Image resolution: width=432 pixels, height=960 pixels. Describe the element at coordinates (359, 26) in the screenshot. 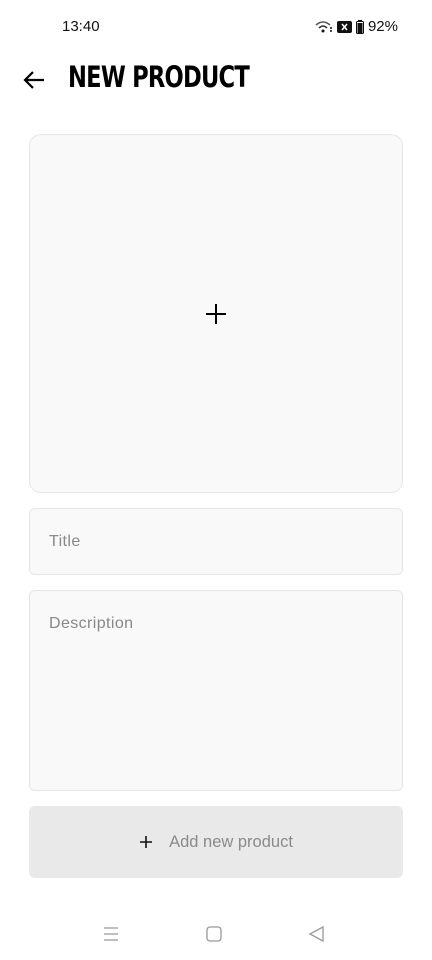

I see `battery-icon` at that location.